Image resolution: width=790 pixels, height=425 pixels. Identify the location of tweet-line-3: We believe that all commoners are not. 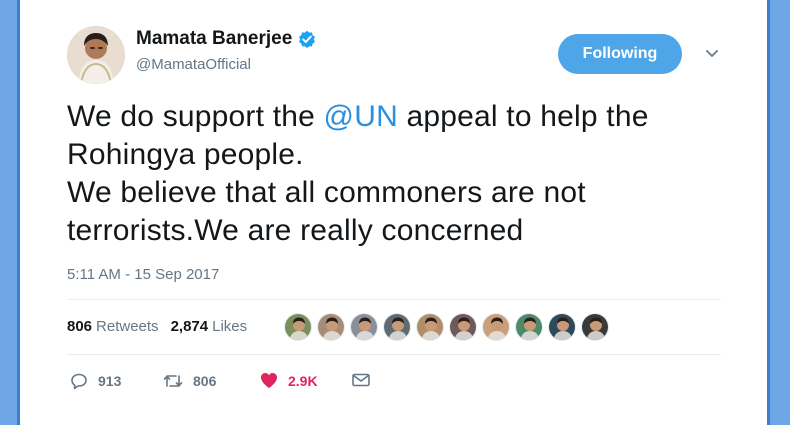
(326, 192).